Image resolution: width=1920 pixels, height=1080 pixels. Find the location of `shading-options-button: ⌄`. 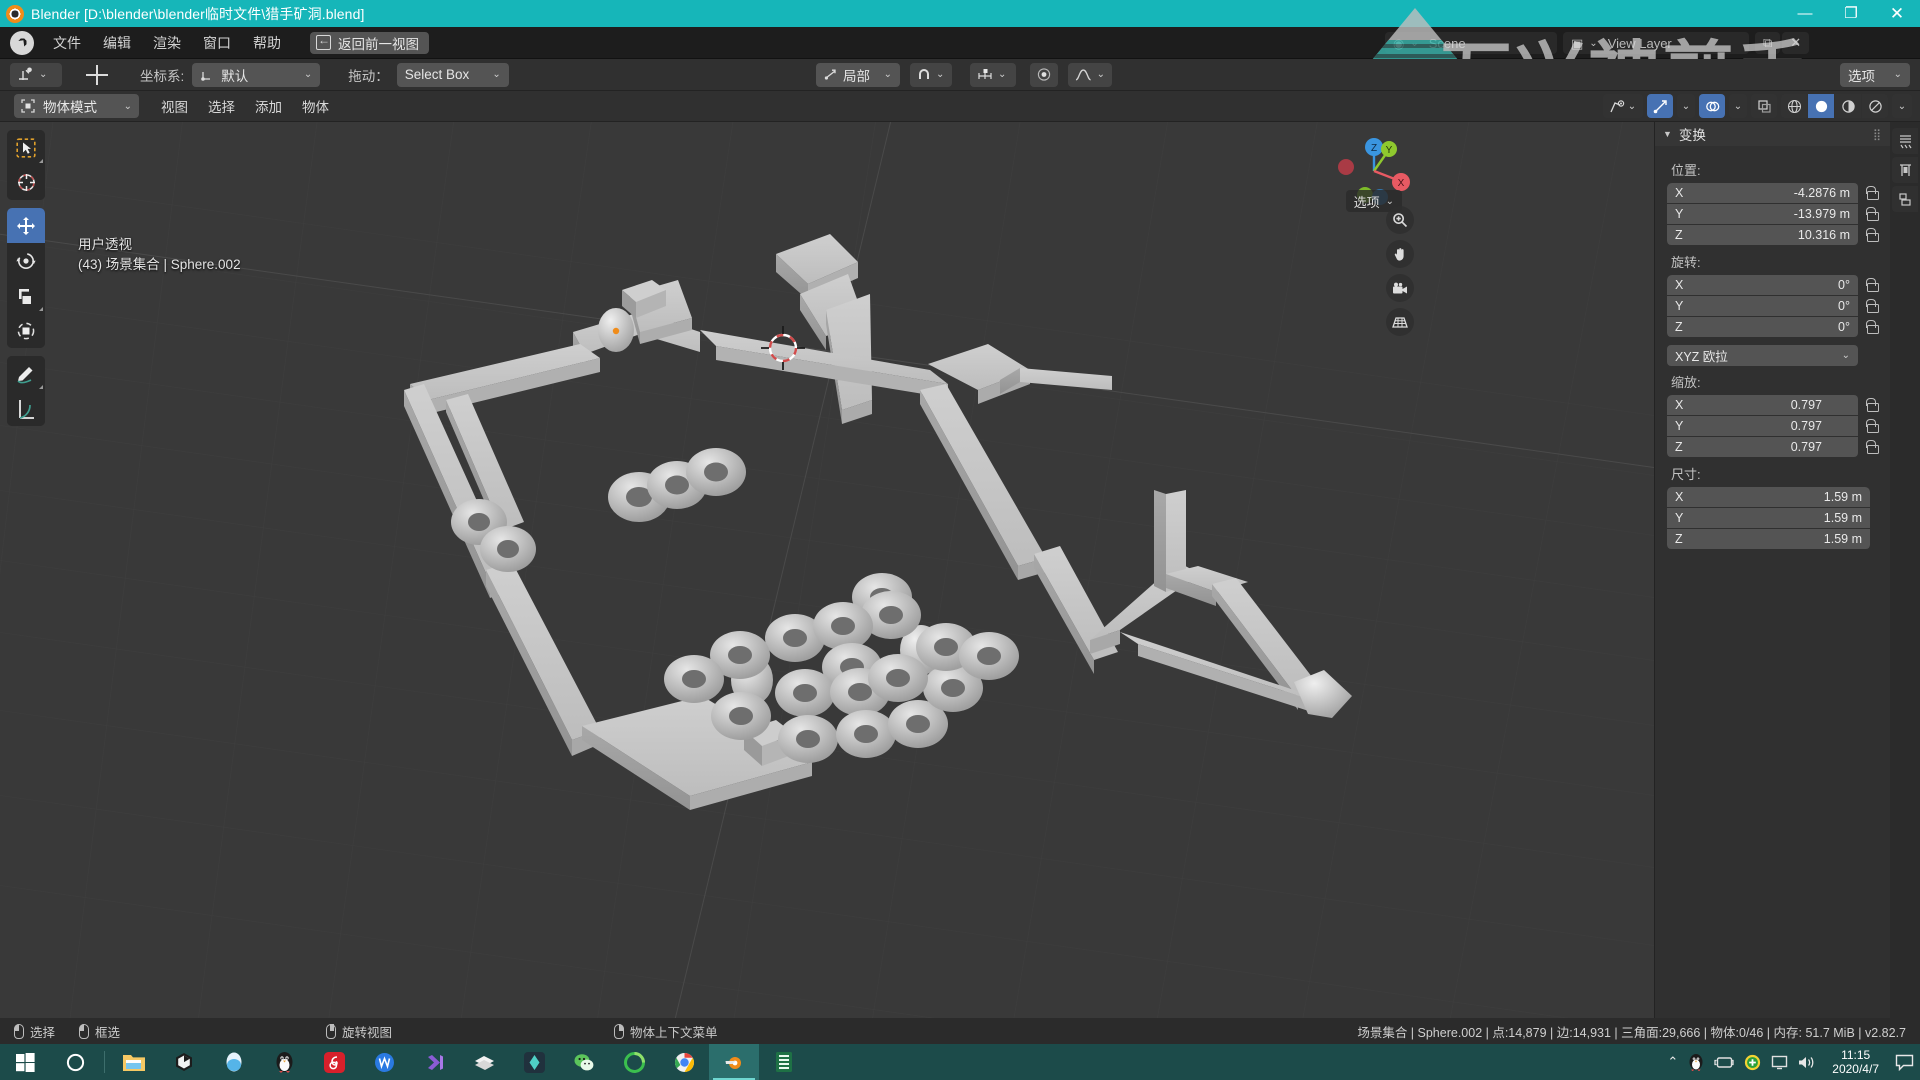

shading-options-button: ⌄ is located at coordinates (1902, 106).